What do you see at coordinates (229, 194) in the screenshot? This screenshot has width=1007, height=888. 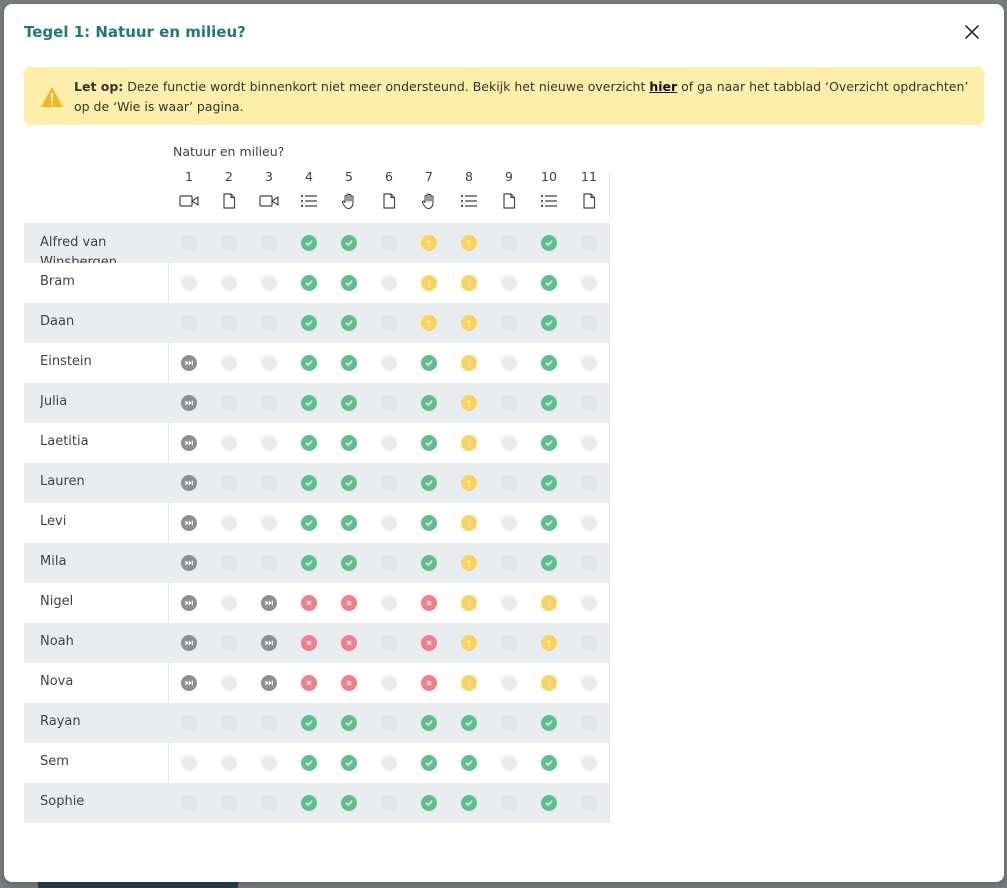 I see `column-header-2: 2` at bounding box center [229, 194].